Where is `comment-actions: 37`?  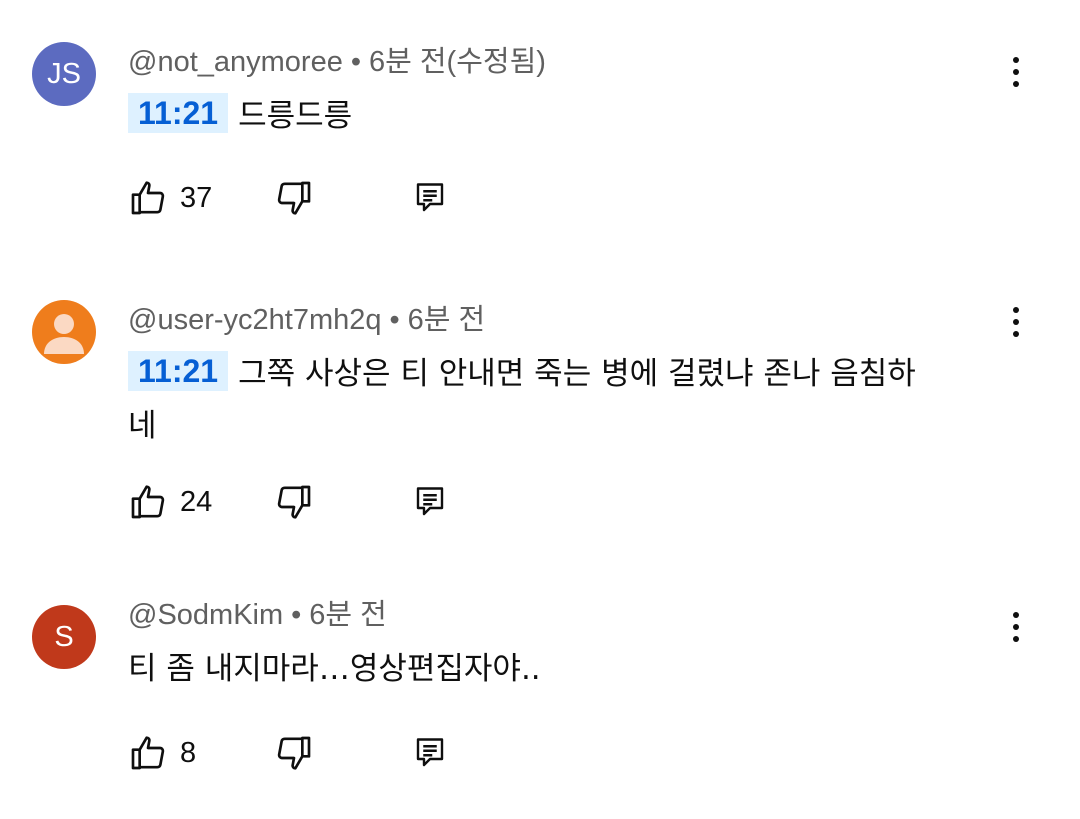 comment-actions: 37 is located at coordinates (288, 198).